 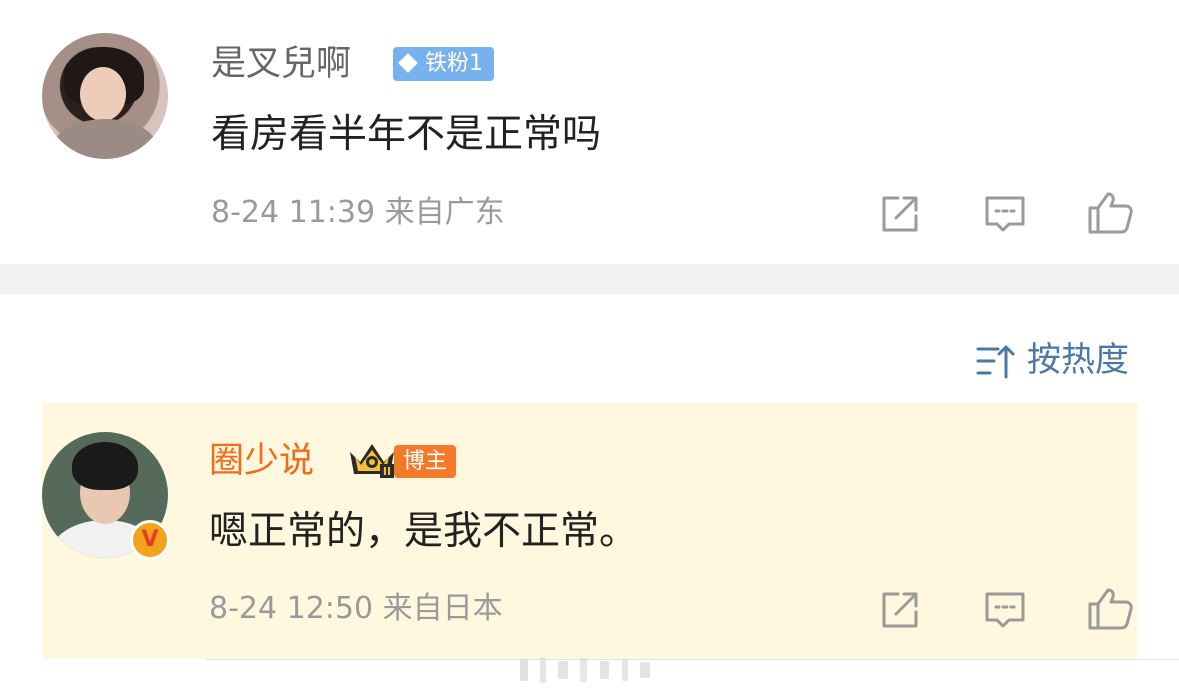 What do you see at coordinates (995, 362) in the screenshot?
I see `sort-icon` at bounding box center [995, 362].